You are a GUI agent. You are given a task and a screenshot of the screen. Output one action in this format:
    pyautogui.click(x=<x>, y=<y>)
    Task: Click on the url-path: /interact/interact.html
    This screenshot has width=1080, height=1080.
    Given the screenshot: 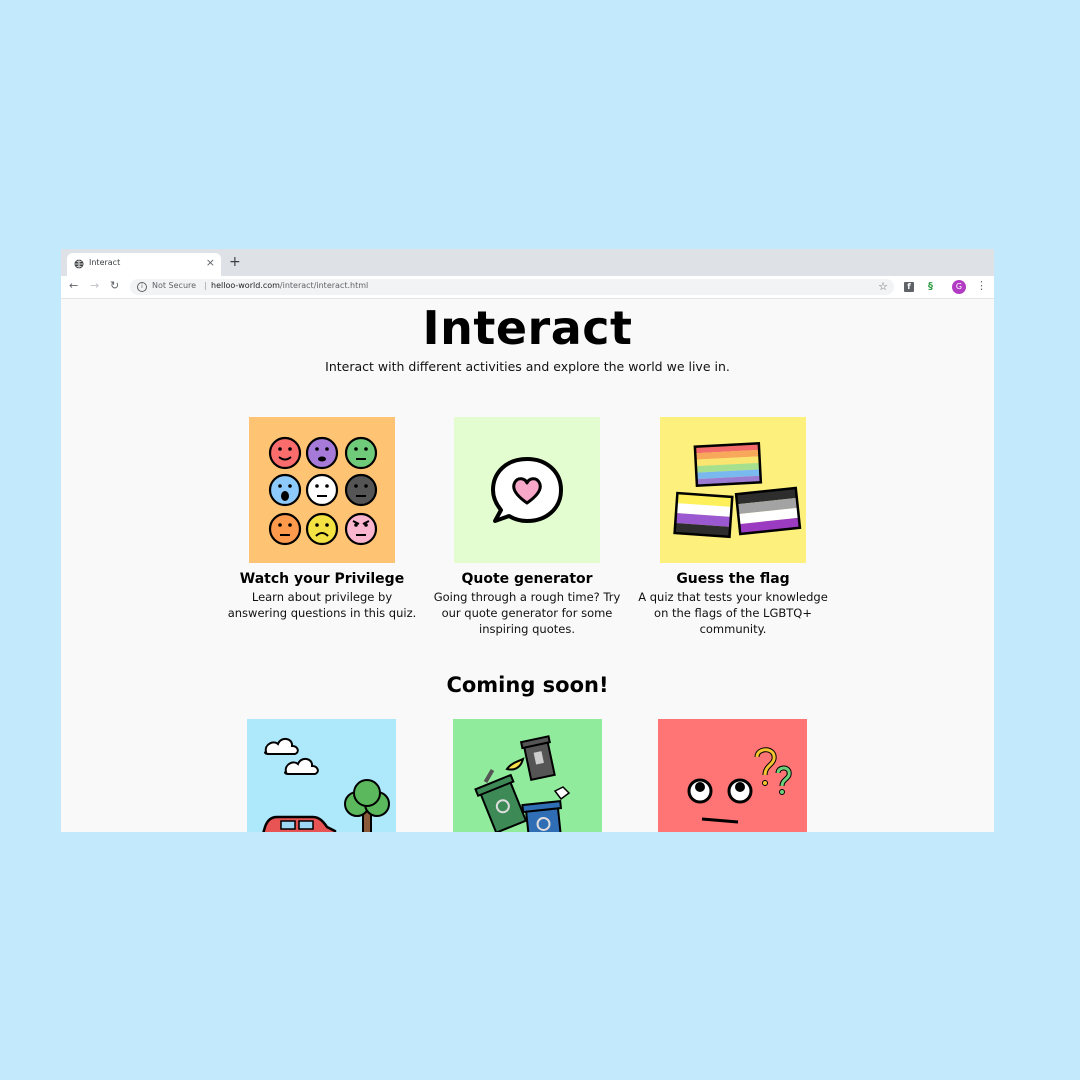 What is the action you would take?
    pyautogui.click(x=324, y=285)
    